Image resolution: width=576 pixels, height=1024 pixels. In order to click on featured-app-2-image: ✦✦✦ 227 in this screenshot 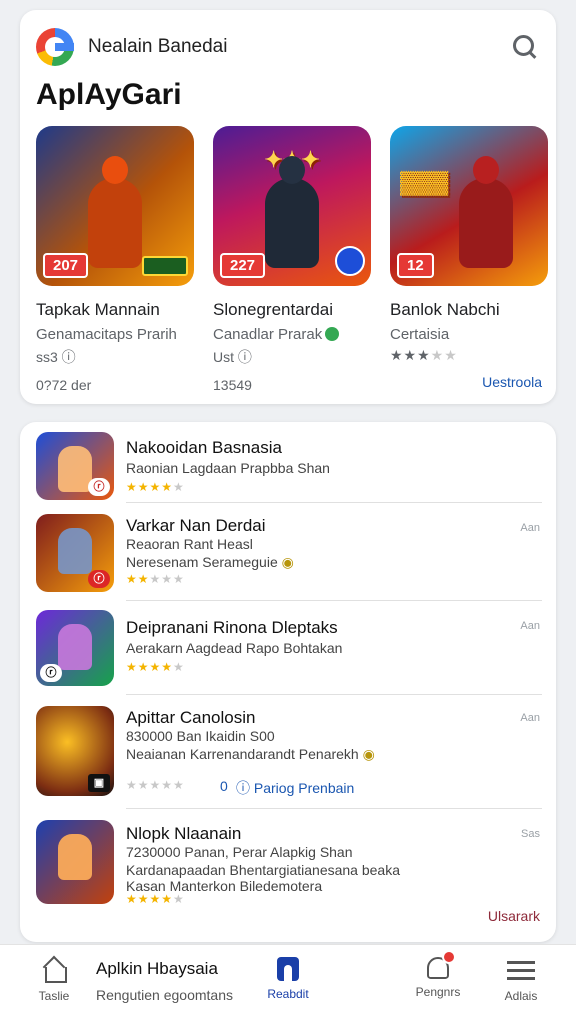, I will do `click(292, 206)`.